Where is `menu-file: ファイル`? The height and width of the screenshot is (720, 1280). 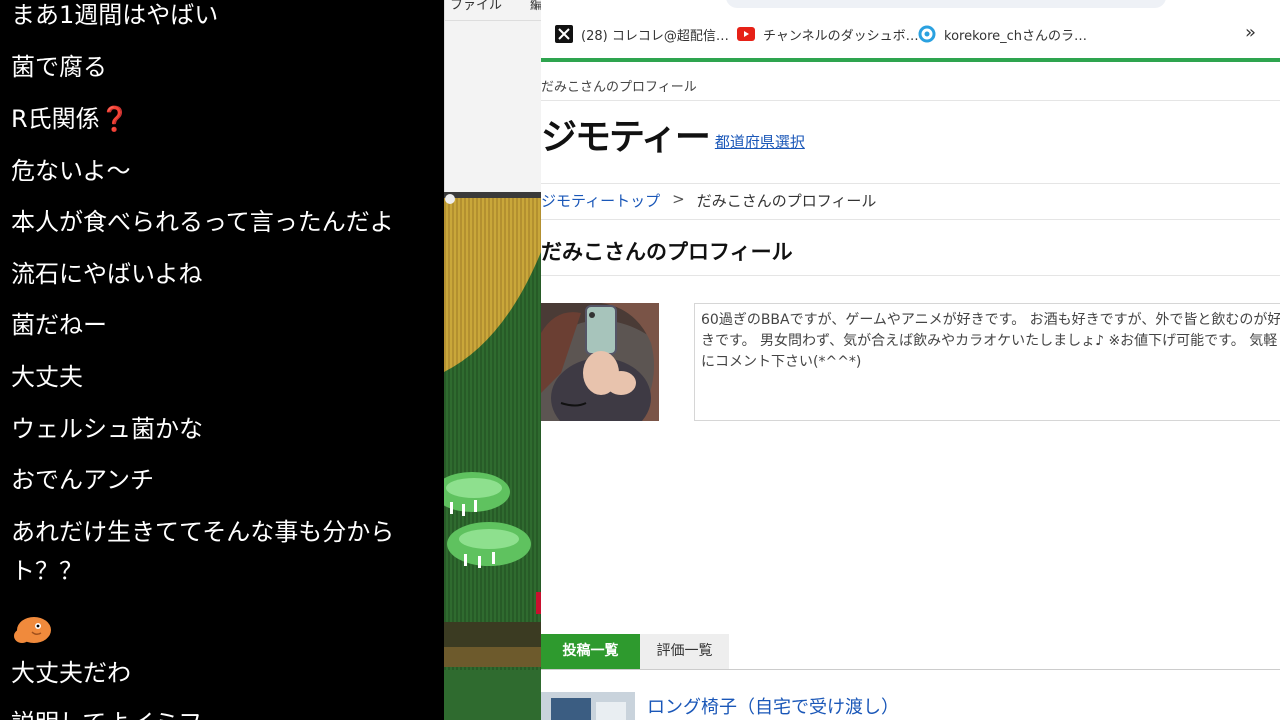
menu-file: ファイル is located at coordinates (476, 6).